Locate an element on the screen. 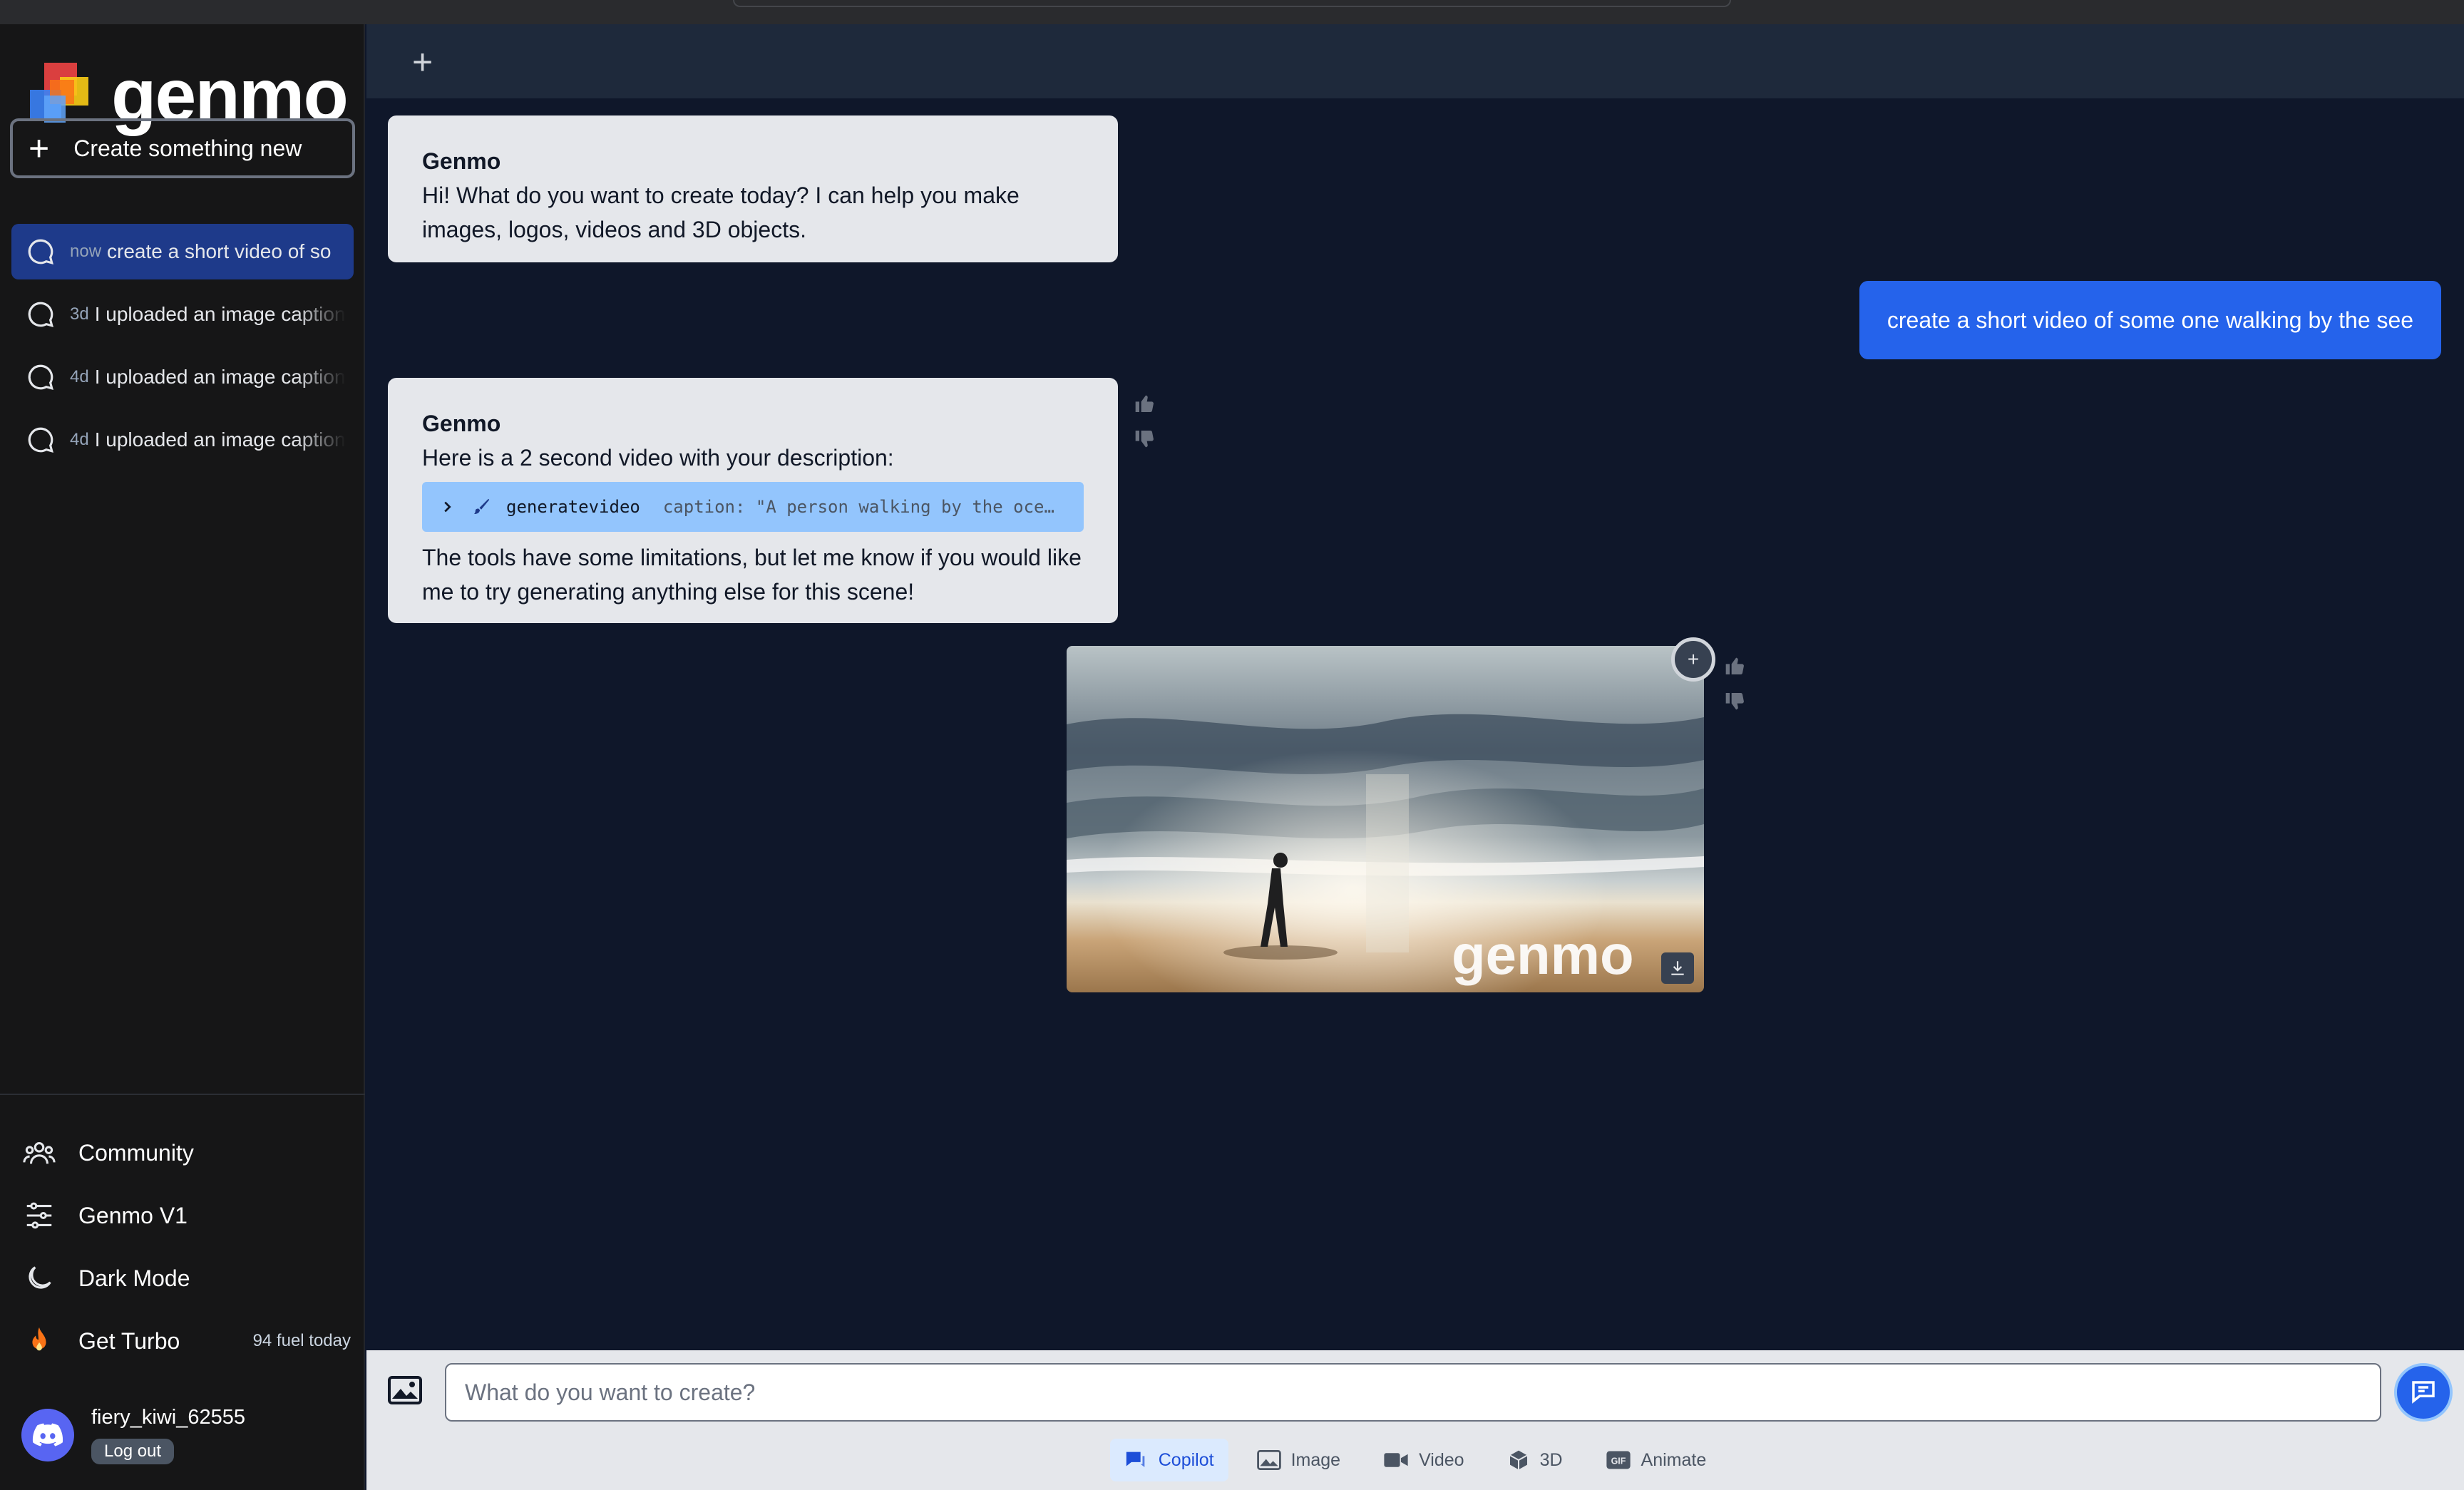 The image size is (2464, 1490). generated-video: genmo is located at coordinates (1385, 819).